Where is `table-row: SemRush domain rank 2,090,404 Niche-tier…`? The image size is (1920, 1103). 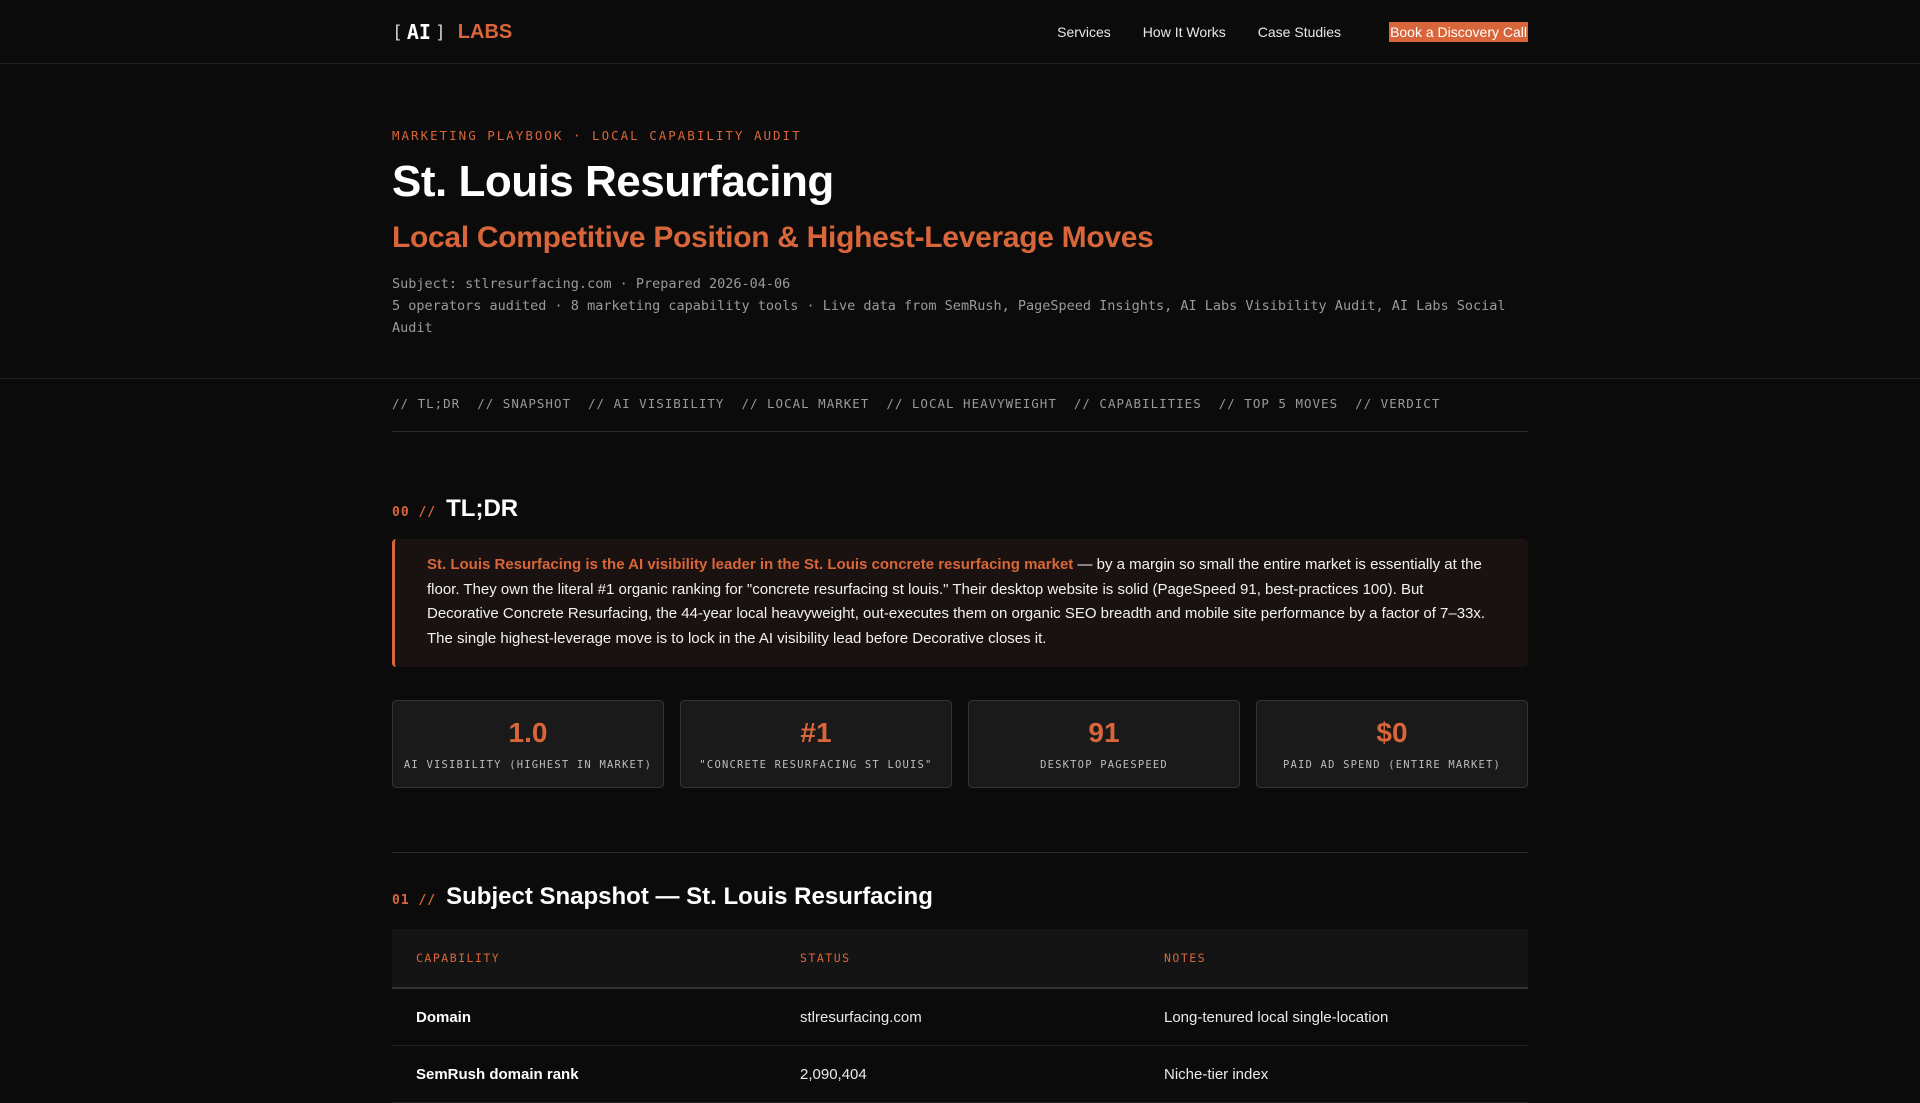
table-row: SemRush domain rank 2,090,404 Niche-tier… is located at coordinates (960, 1074).